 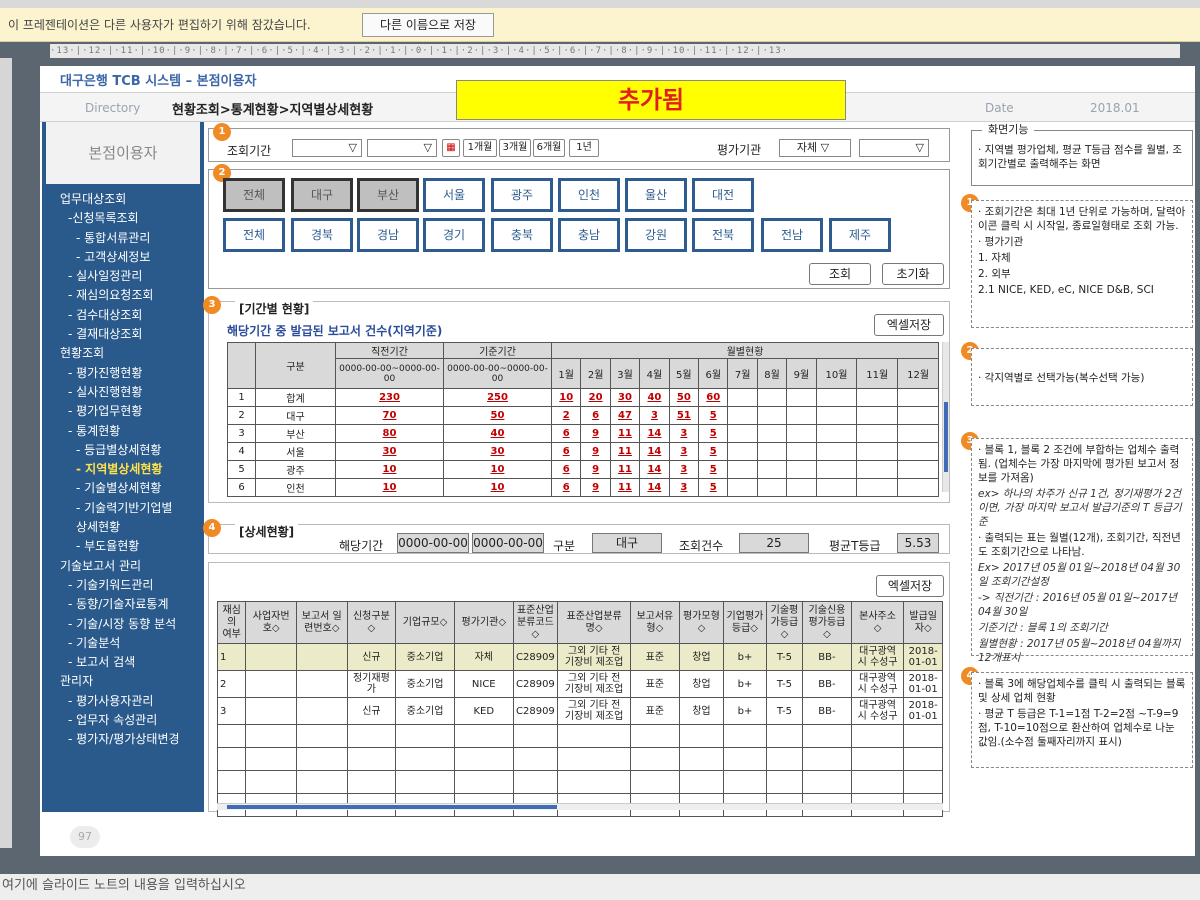 What do you see at coordinates (123, 643) in the screenshot?
I see `sidebar-item: - 기술분석` at bounding box center [123, 643].